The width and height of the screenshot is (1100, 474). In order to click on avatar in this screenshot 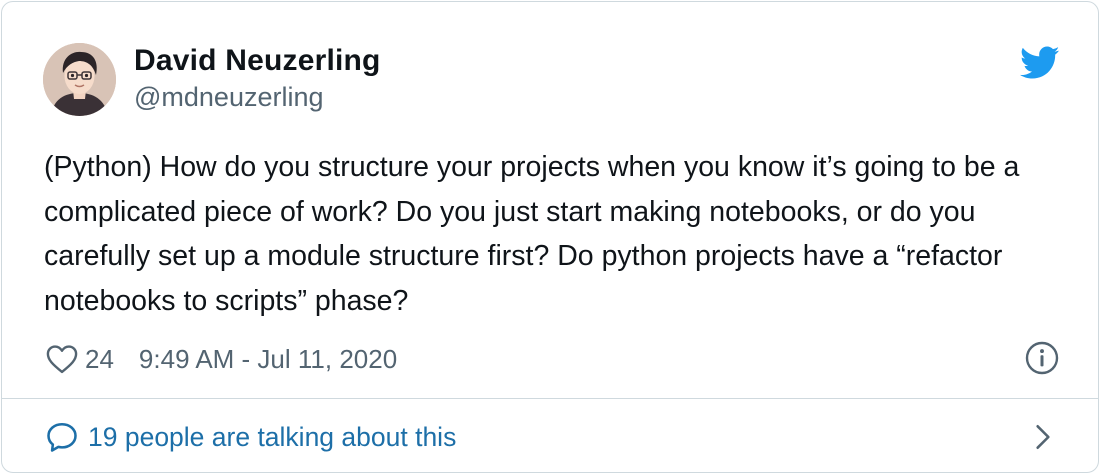, I will do `click(79, 79)`.